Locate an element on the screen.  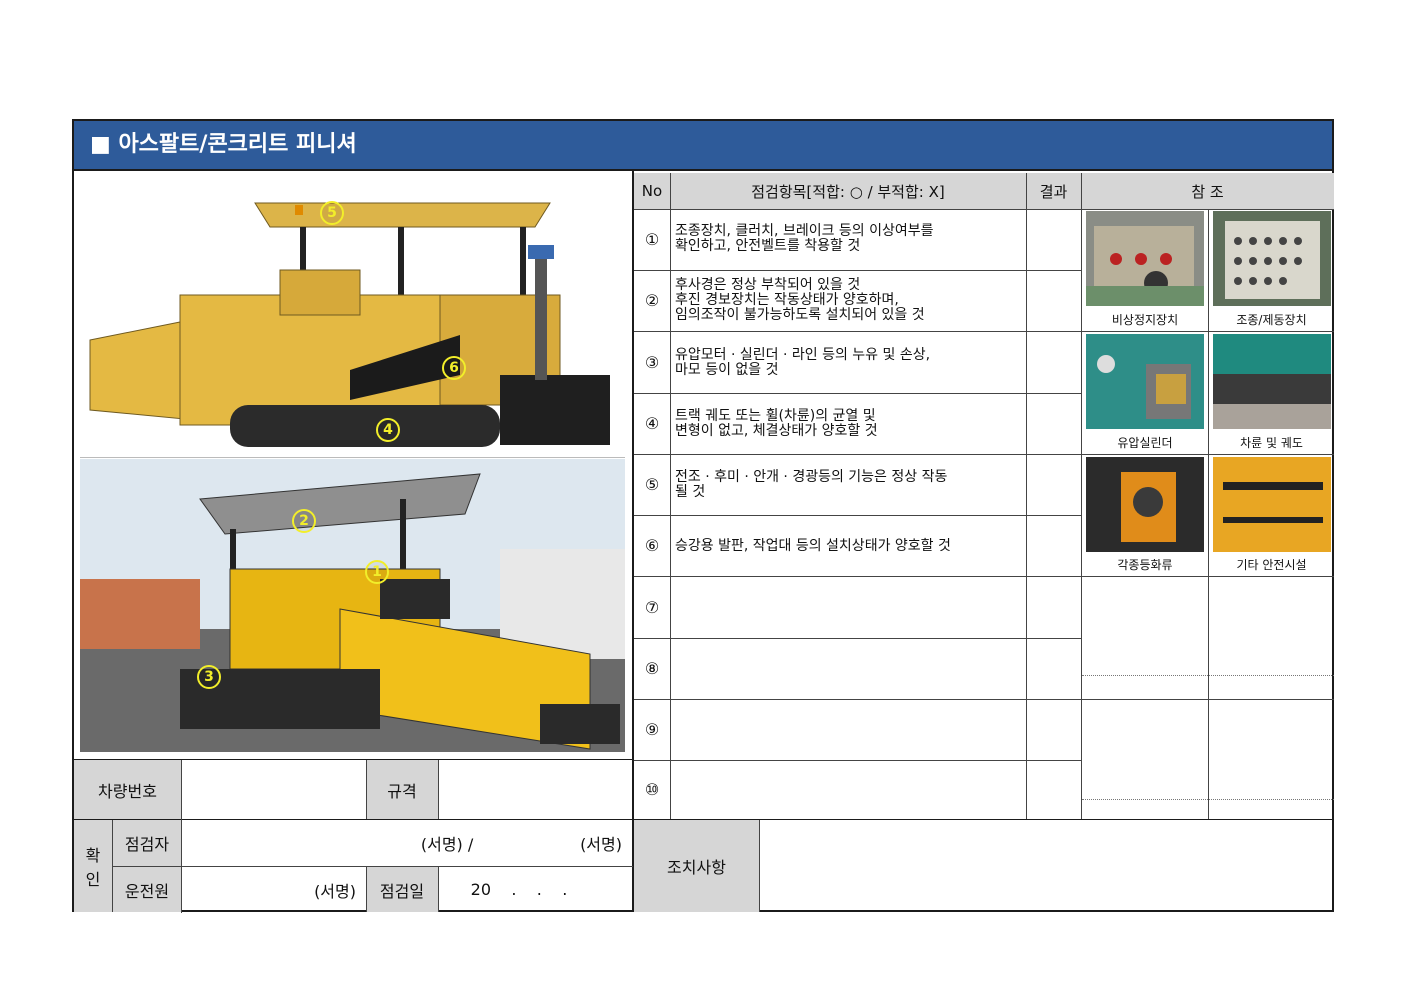
item-no: ⑨ is located at coordinates (652, 729).